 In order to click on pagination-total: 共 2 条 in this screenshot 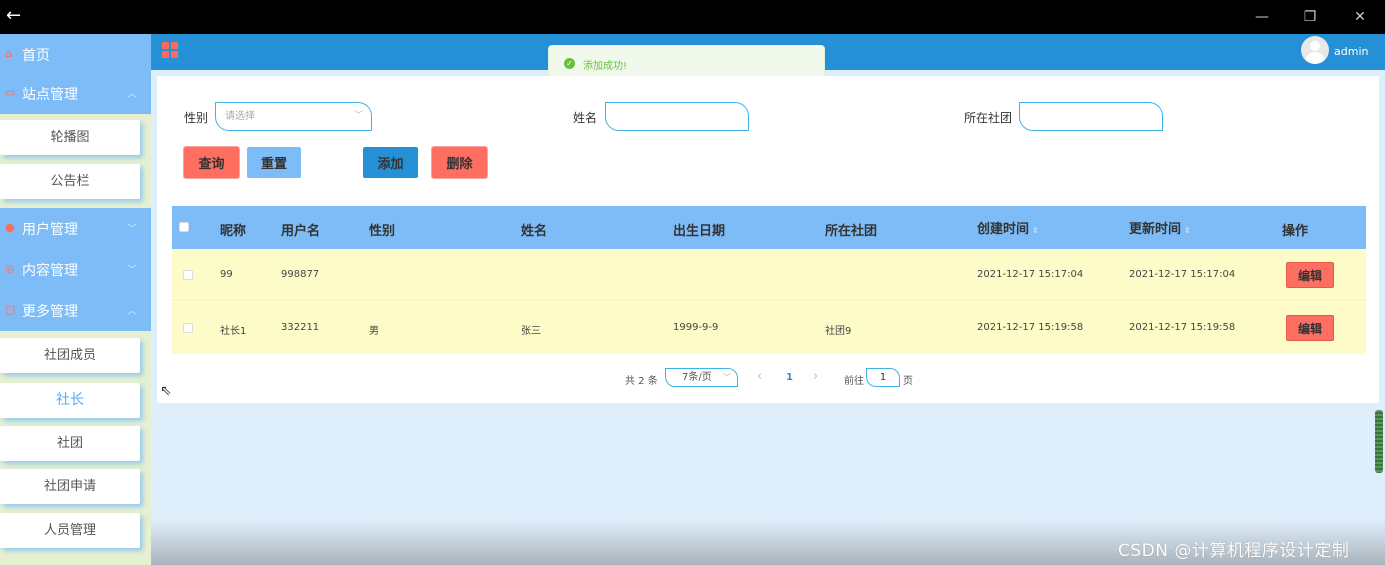, I will do `click(641, 381)`.